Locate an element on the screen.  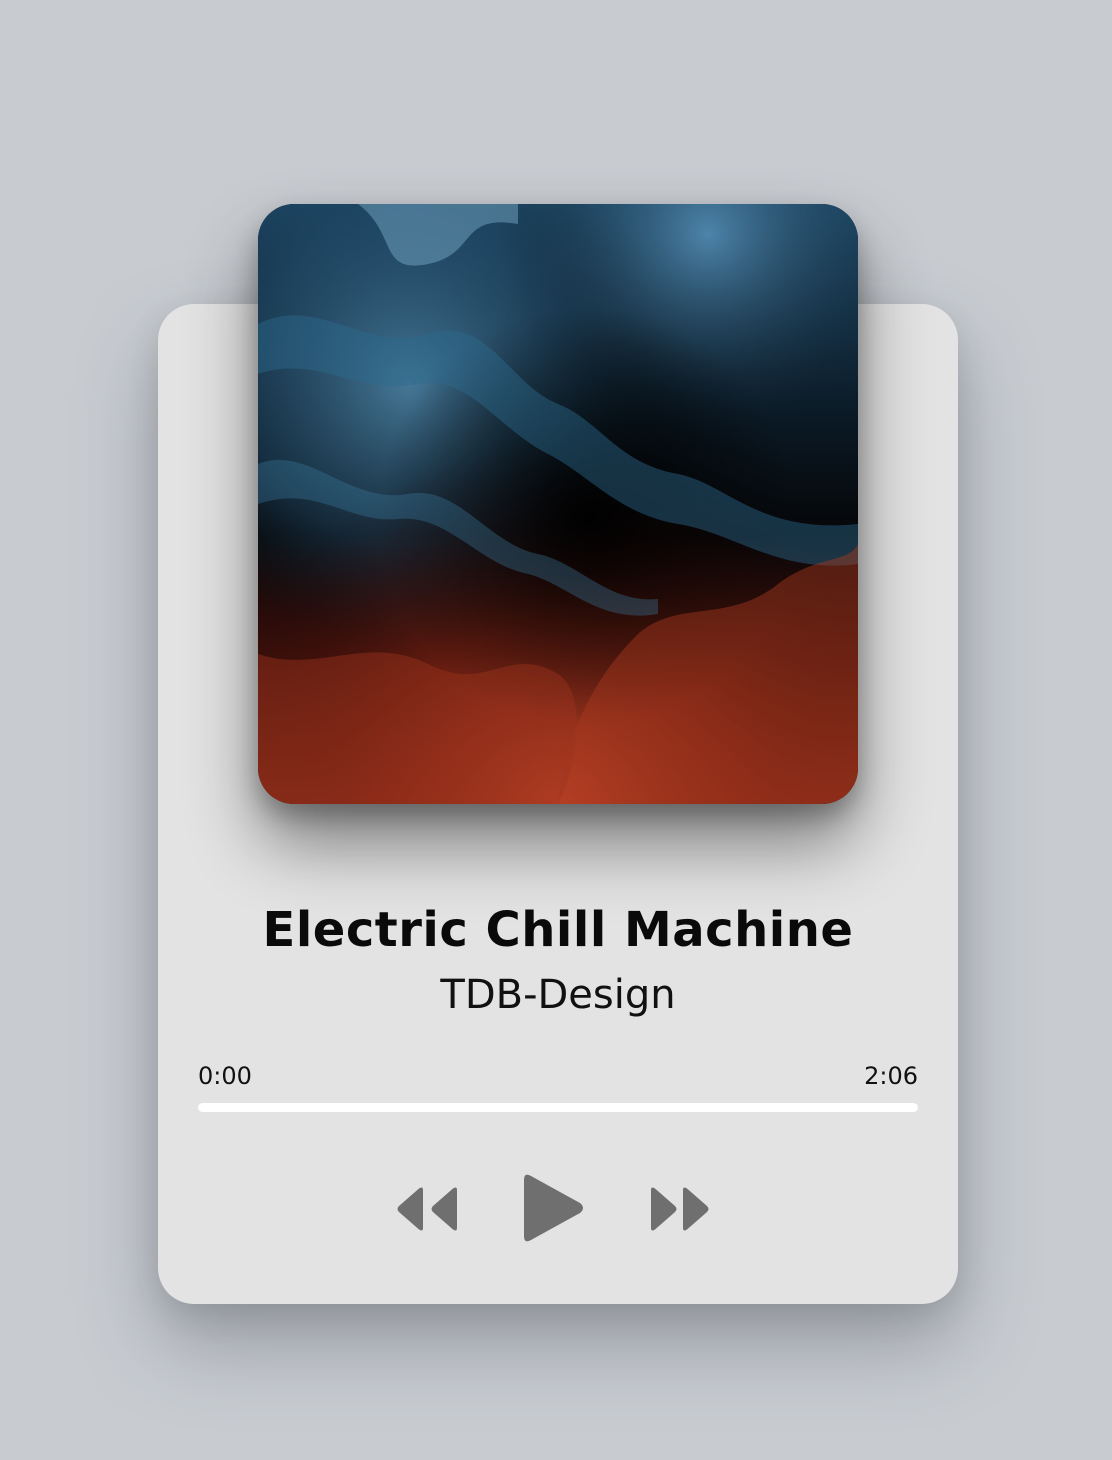
next-button is located at coordinates (680, 1209).